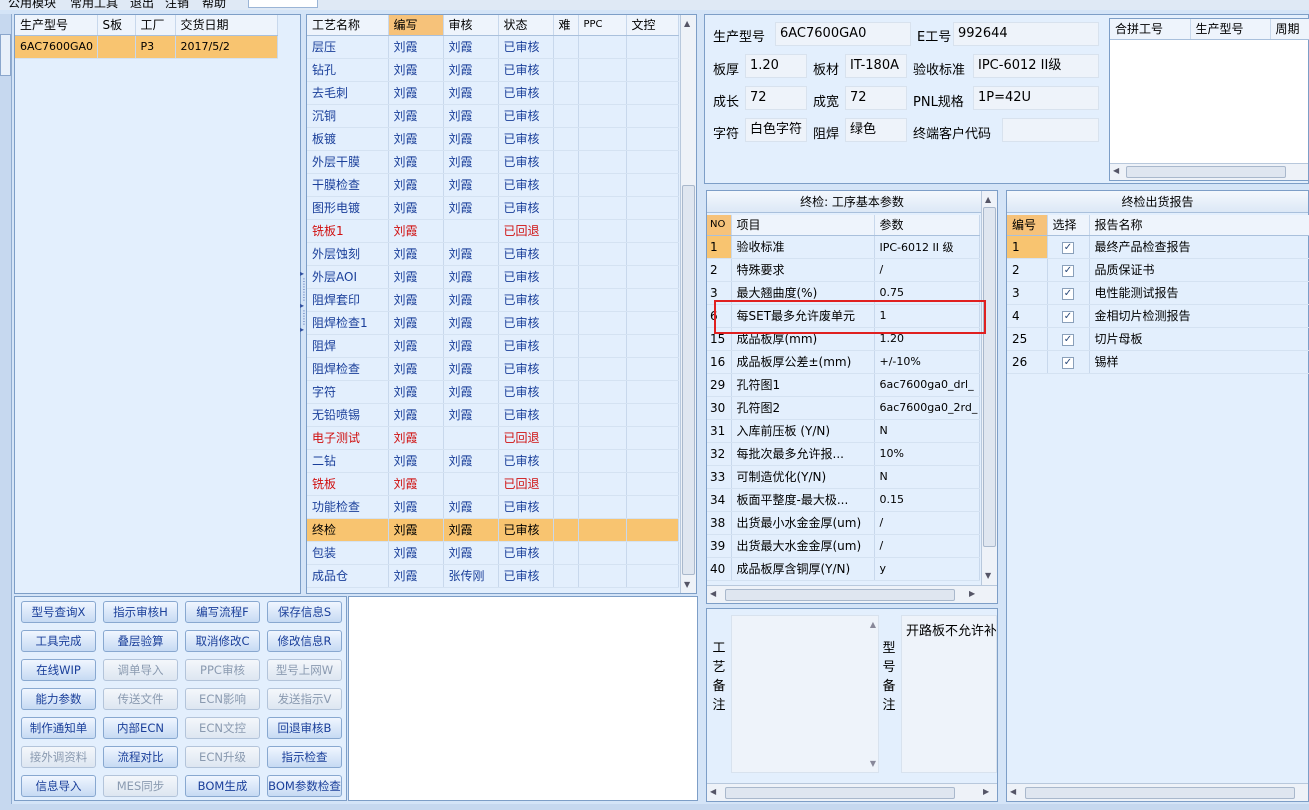 This screenshot has height=810, width=1309. What do you see at coordinates (805, 694) in the screenshot?
I see `process-note-field: ▲ ▼` at bounding box center [805, 694].